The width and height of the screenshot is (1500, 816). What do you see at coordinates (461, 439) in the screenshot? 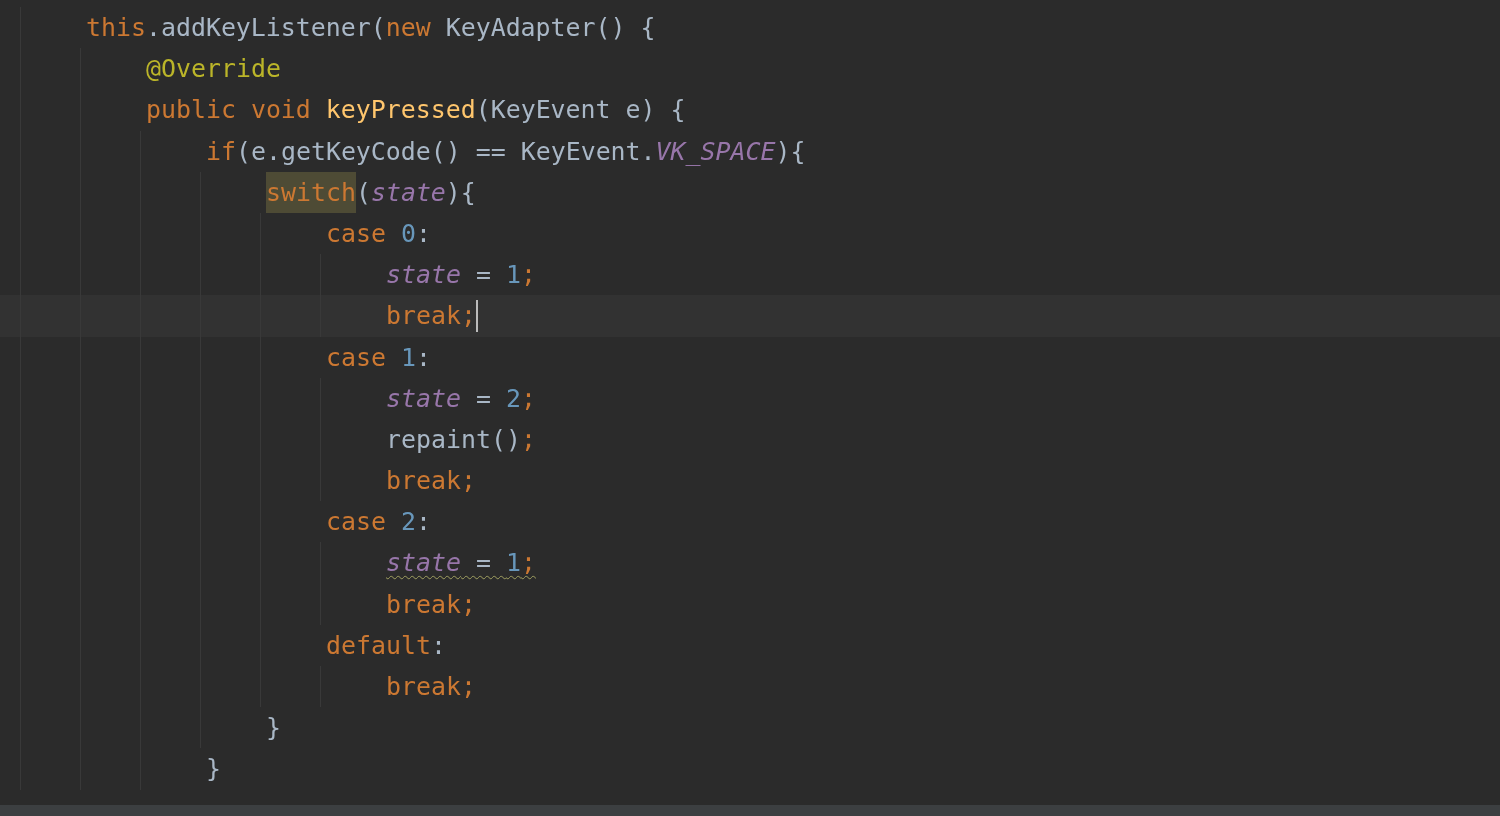
I see `code-line: repaint();` at bounding box center [461, 439].